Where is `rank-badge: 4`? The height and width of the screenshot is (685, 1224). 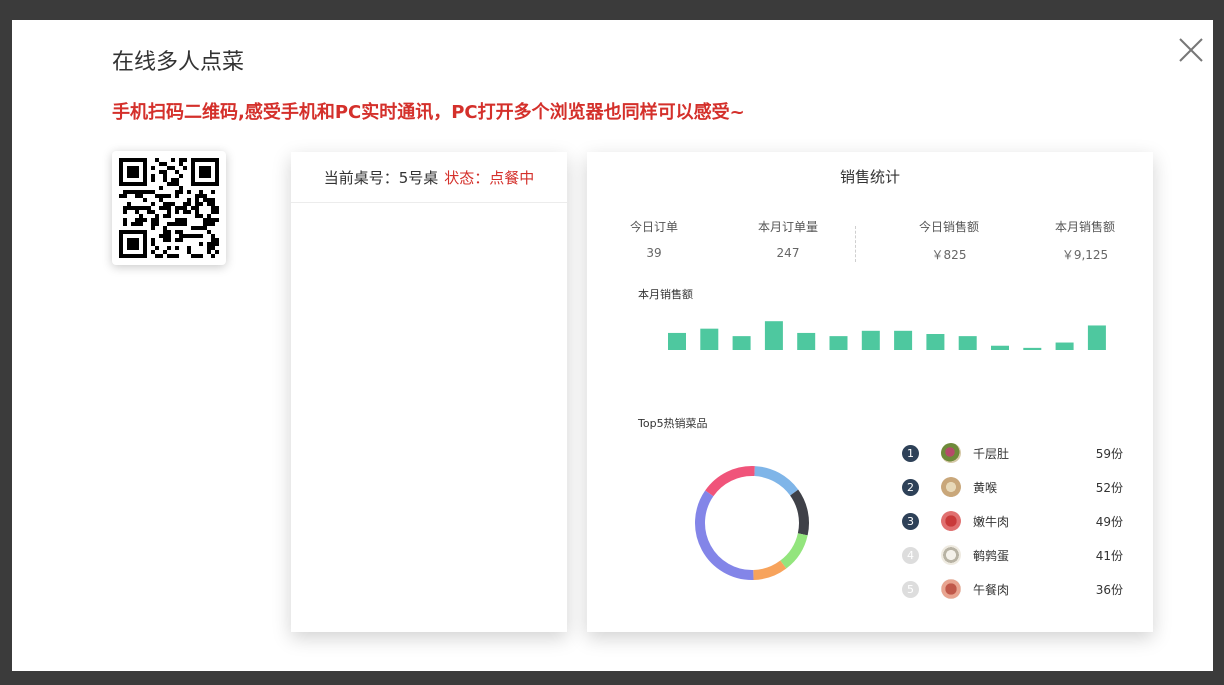
rank-badge: 4 is located at coordinates (910, 555).